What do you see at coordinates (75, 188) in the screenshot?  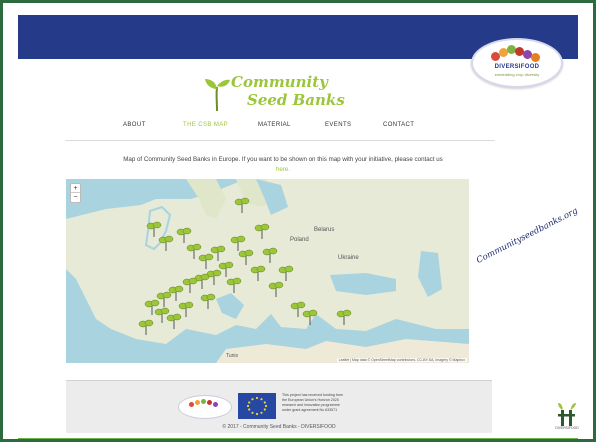 I see `zoom-in-button: +` at bounding box center [75, 188].